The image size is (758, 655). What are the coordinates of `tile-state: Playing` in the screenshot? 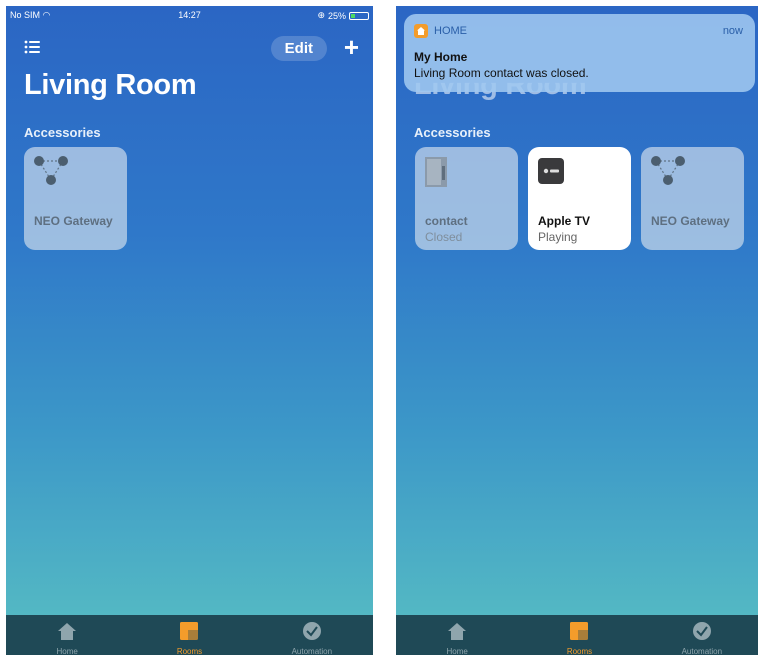 It's located at (558, 237).